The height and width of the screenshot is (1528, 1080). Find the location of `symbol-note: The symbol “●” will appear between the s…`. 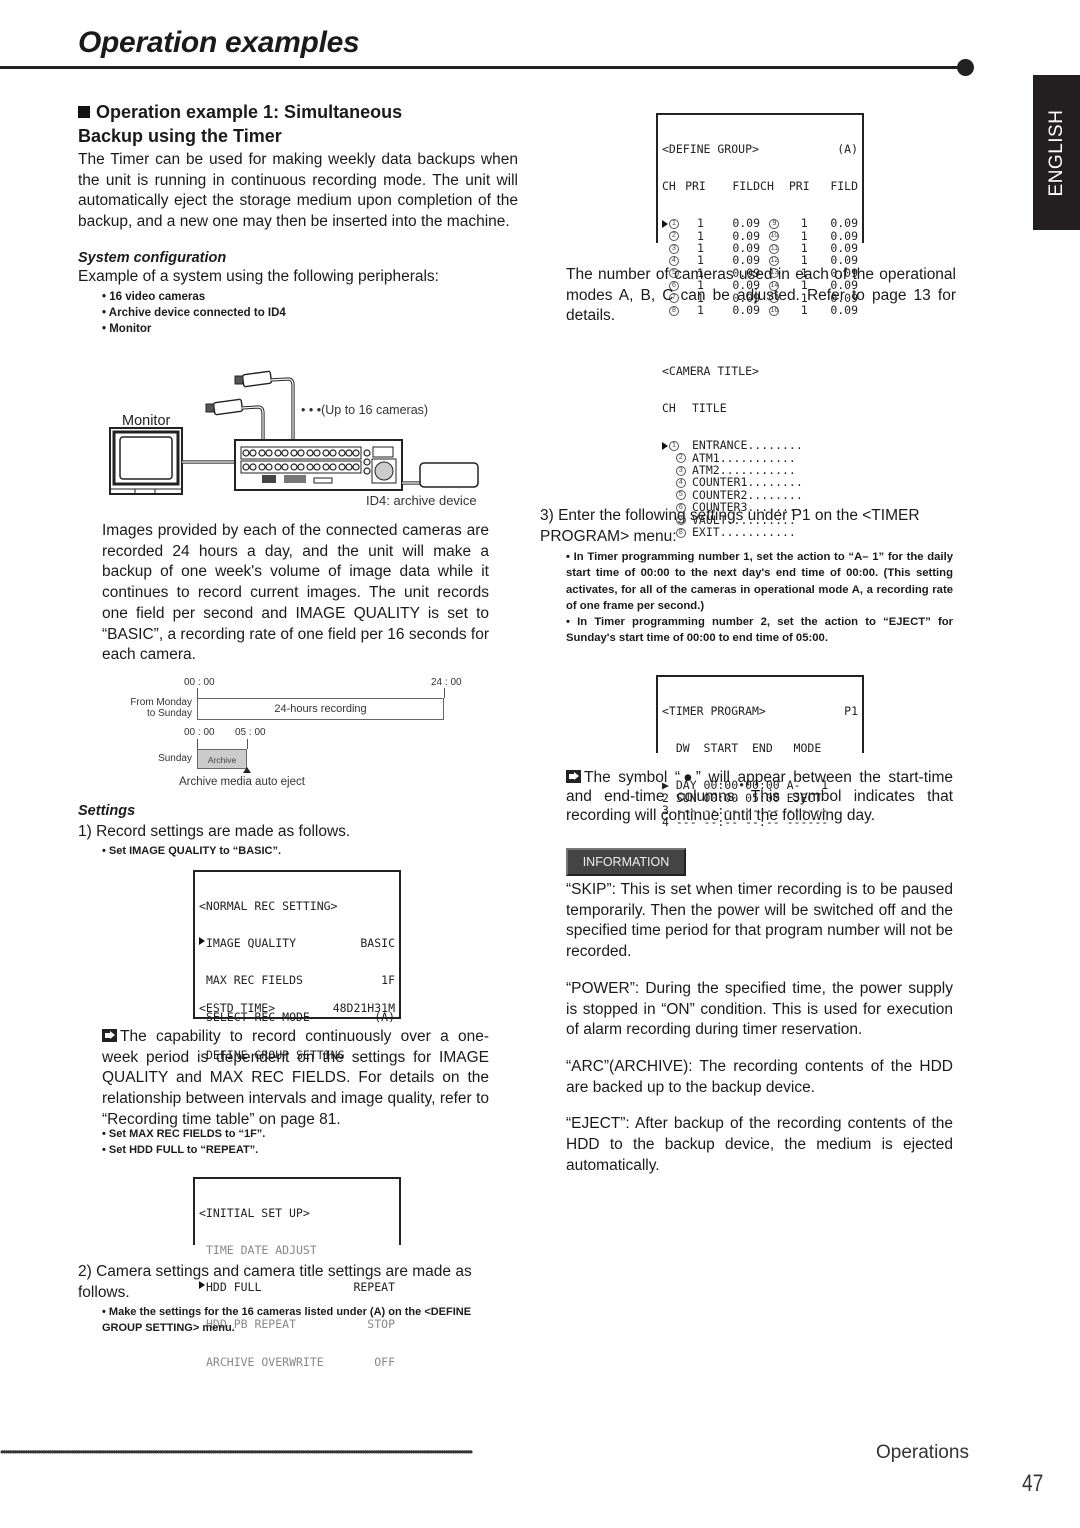

symbol-note: The symbol “●” will appear between the s… is located at coordinates (759, 796).